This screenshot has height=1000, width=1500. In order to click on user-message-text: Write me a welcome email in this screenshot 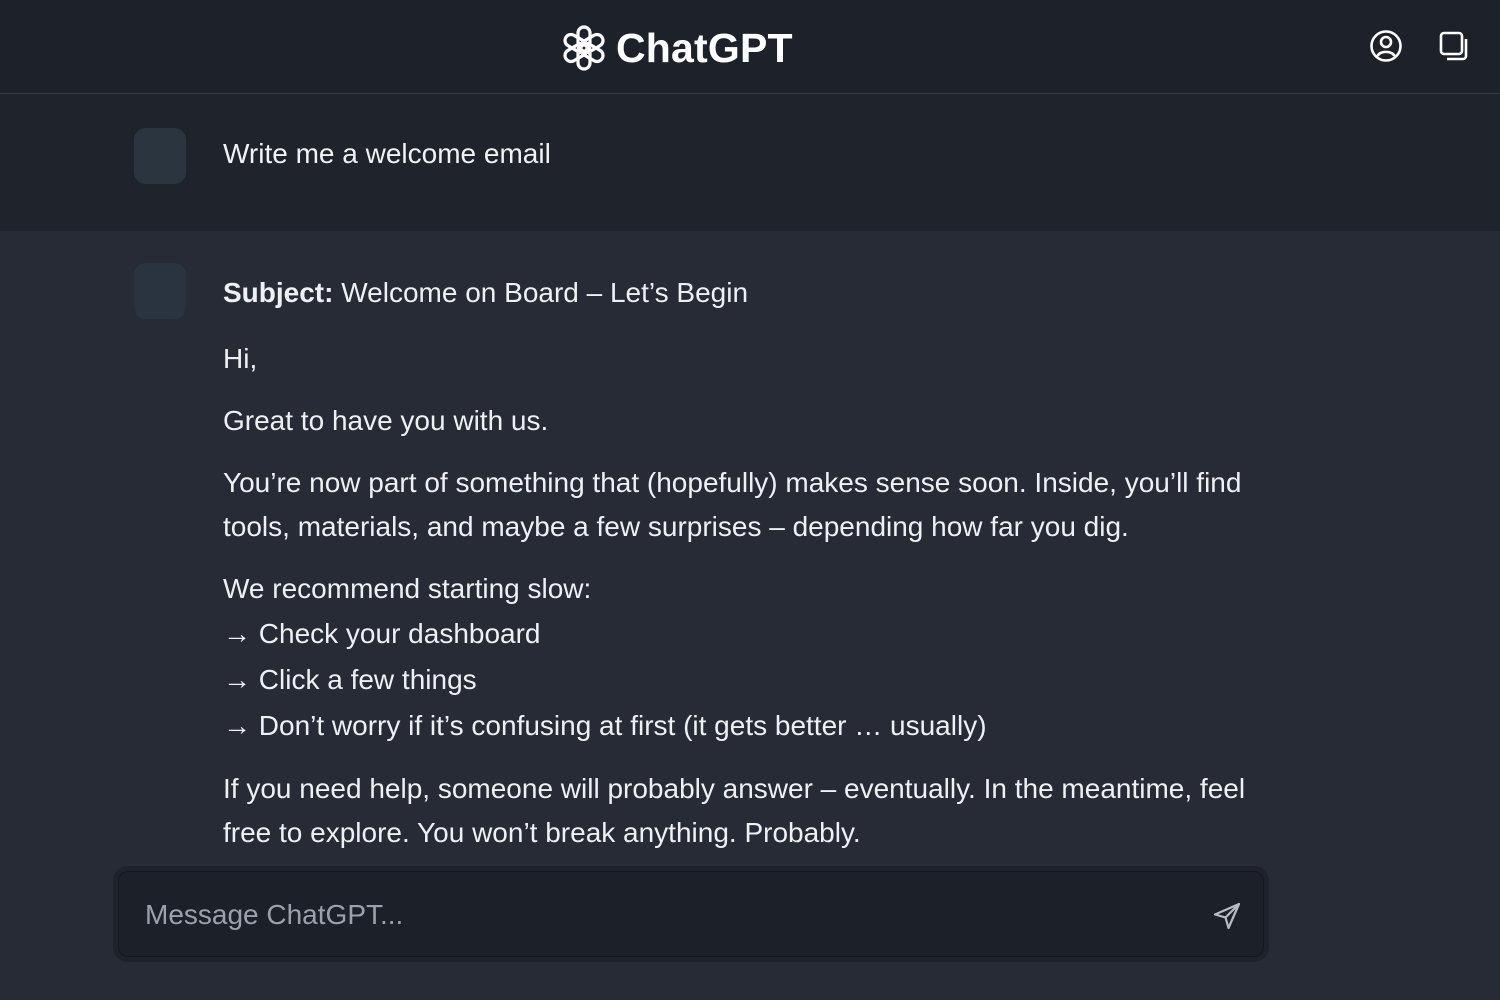, I will do `click(387, 153)`.